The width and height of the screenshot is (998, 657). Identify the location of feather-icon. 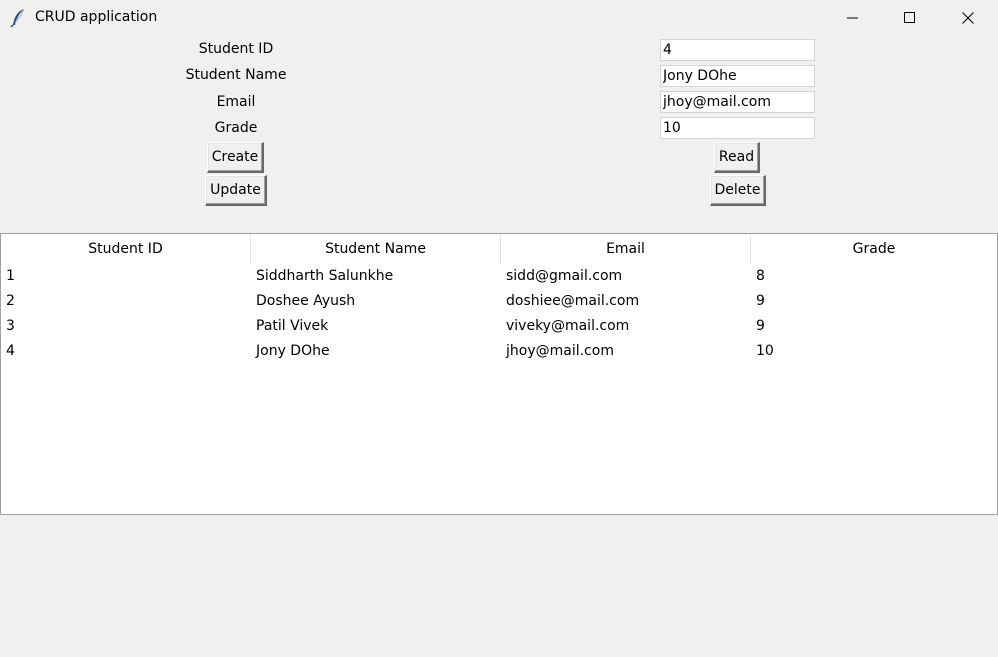
(19, 18).